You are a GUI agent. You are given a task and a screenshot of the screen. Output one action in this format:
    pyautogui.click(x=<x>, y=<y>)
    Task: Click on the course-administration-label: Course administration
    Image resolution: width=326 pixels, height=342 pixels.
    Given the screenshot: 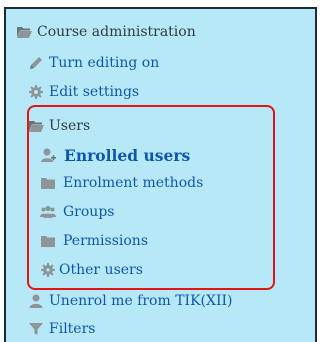 What is the action you would take?
    pyautogui.click(x=116, y=32)
    